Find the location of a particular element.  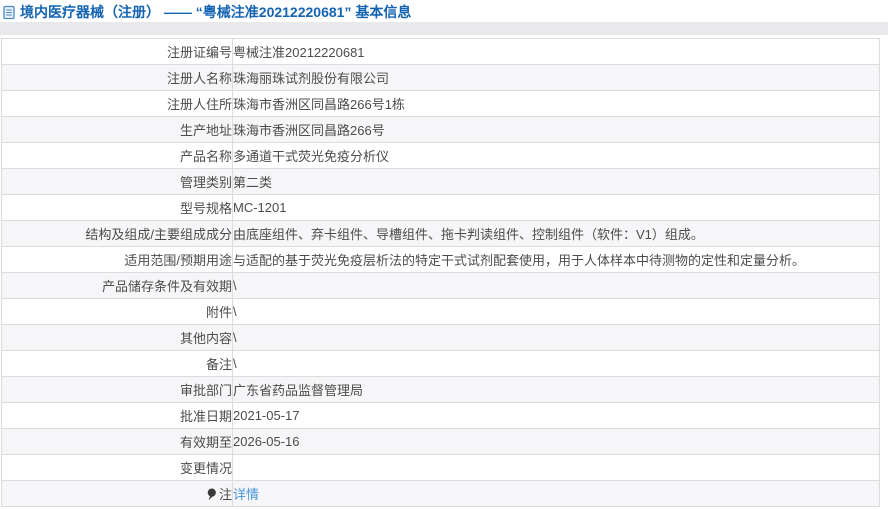

table-row: 产品储存条件及有效期 \ is located at coordinates (440, 285).